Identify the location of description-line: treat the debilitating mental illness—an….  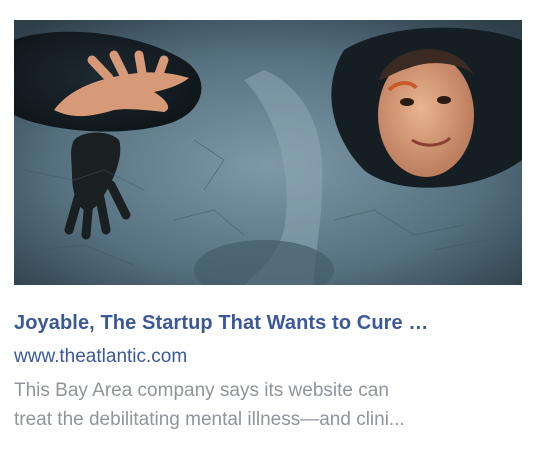
(209, 419).